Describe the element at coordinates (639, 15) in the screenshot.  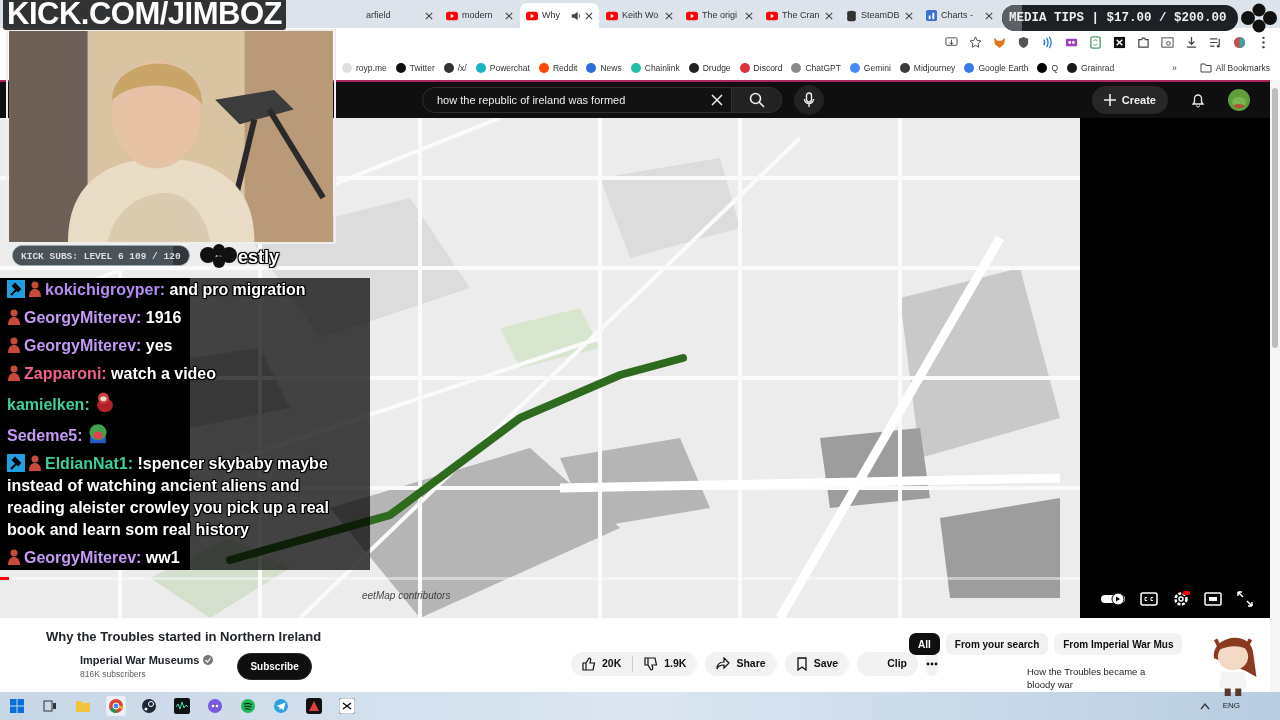
I see `browser-tab: Keith Wo` at that location.